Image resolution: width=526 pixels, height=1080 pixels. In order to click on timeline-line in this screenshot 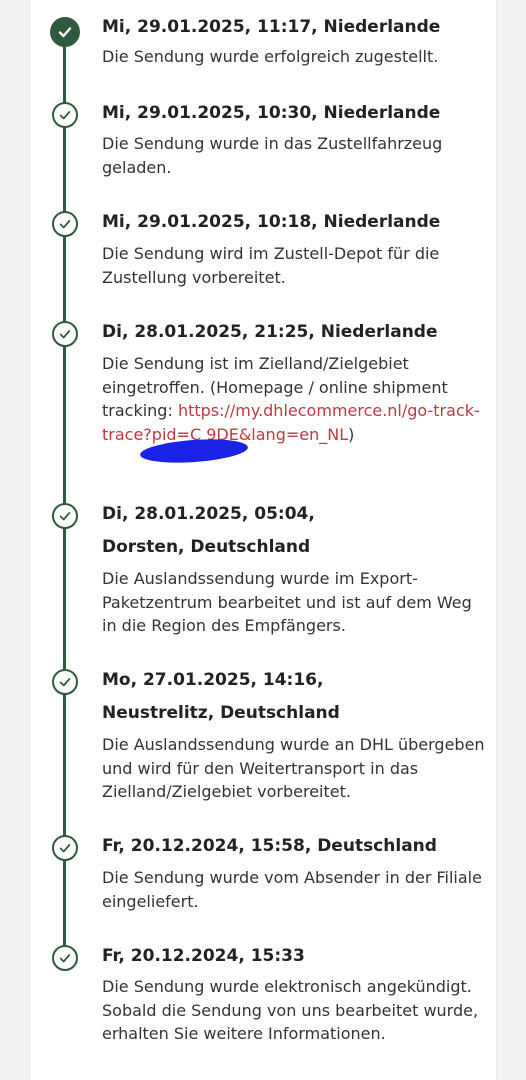, I will do `click(64, 500)`.